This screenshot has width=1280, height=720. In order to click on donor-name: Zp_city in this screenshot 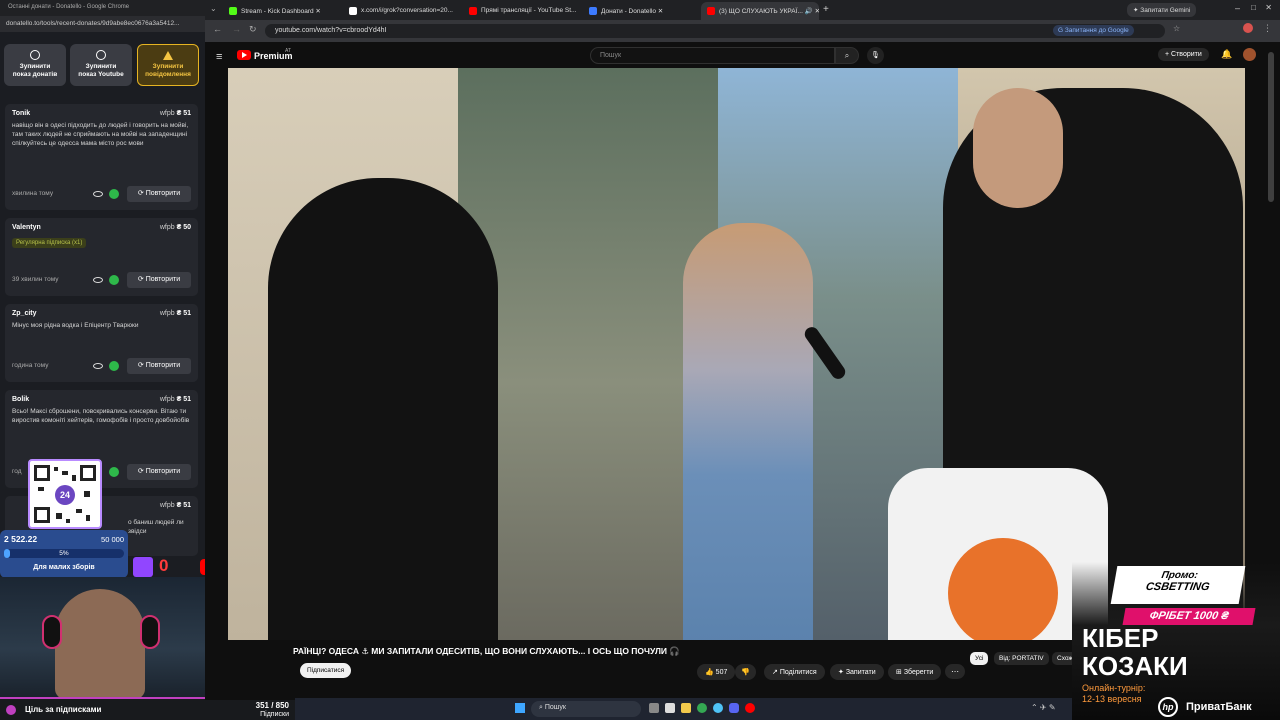, I will do `click(24, 313)`.